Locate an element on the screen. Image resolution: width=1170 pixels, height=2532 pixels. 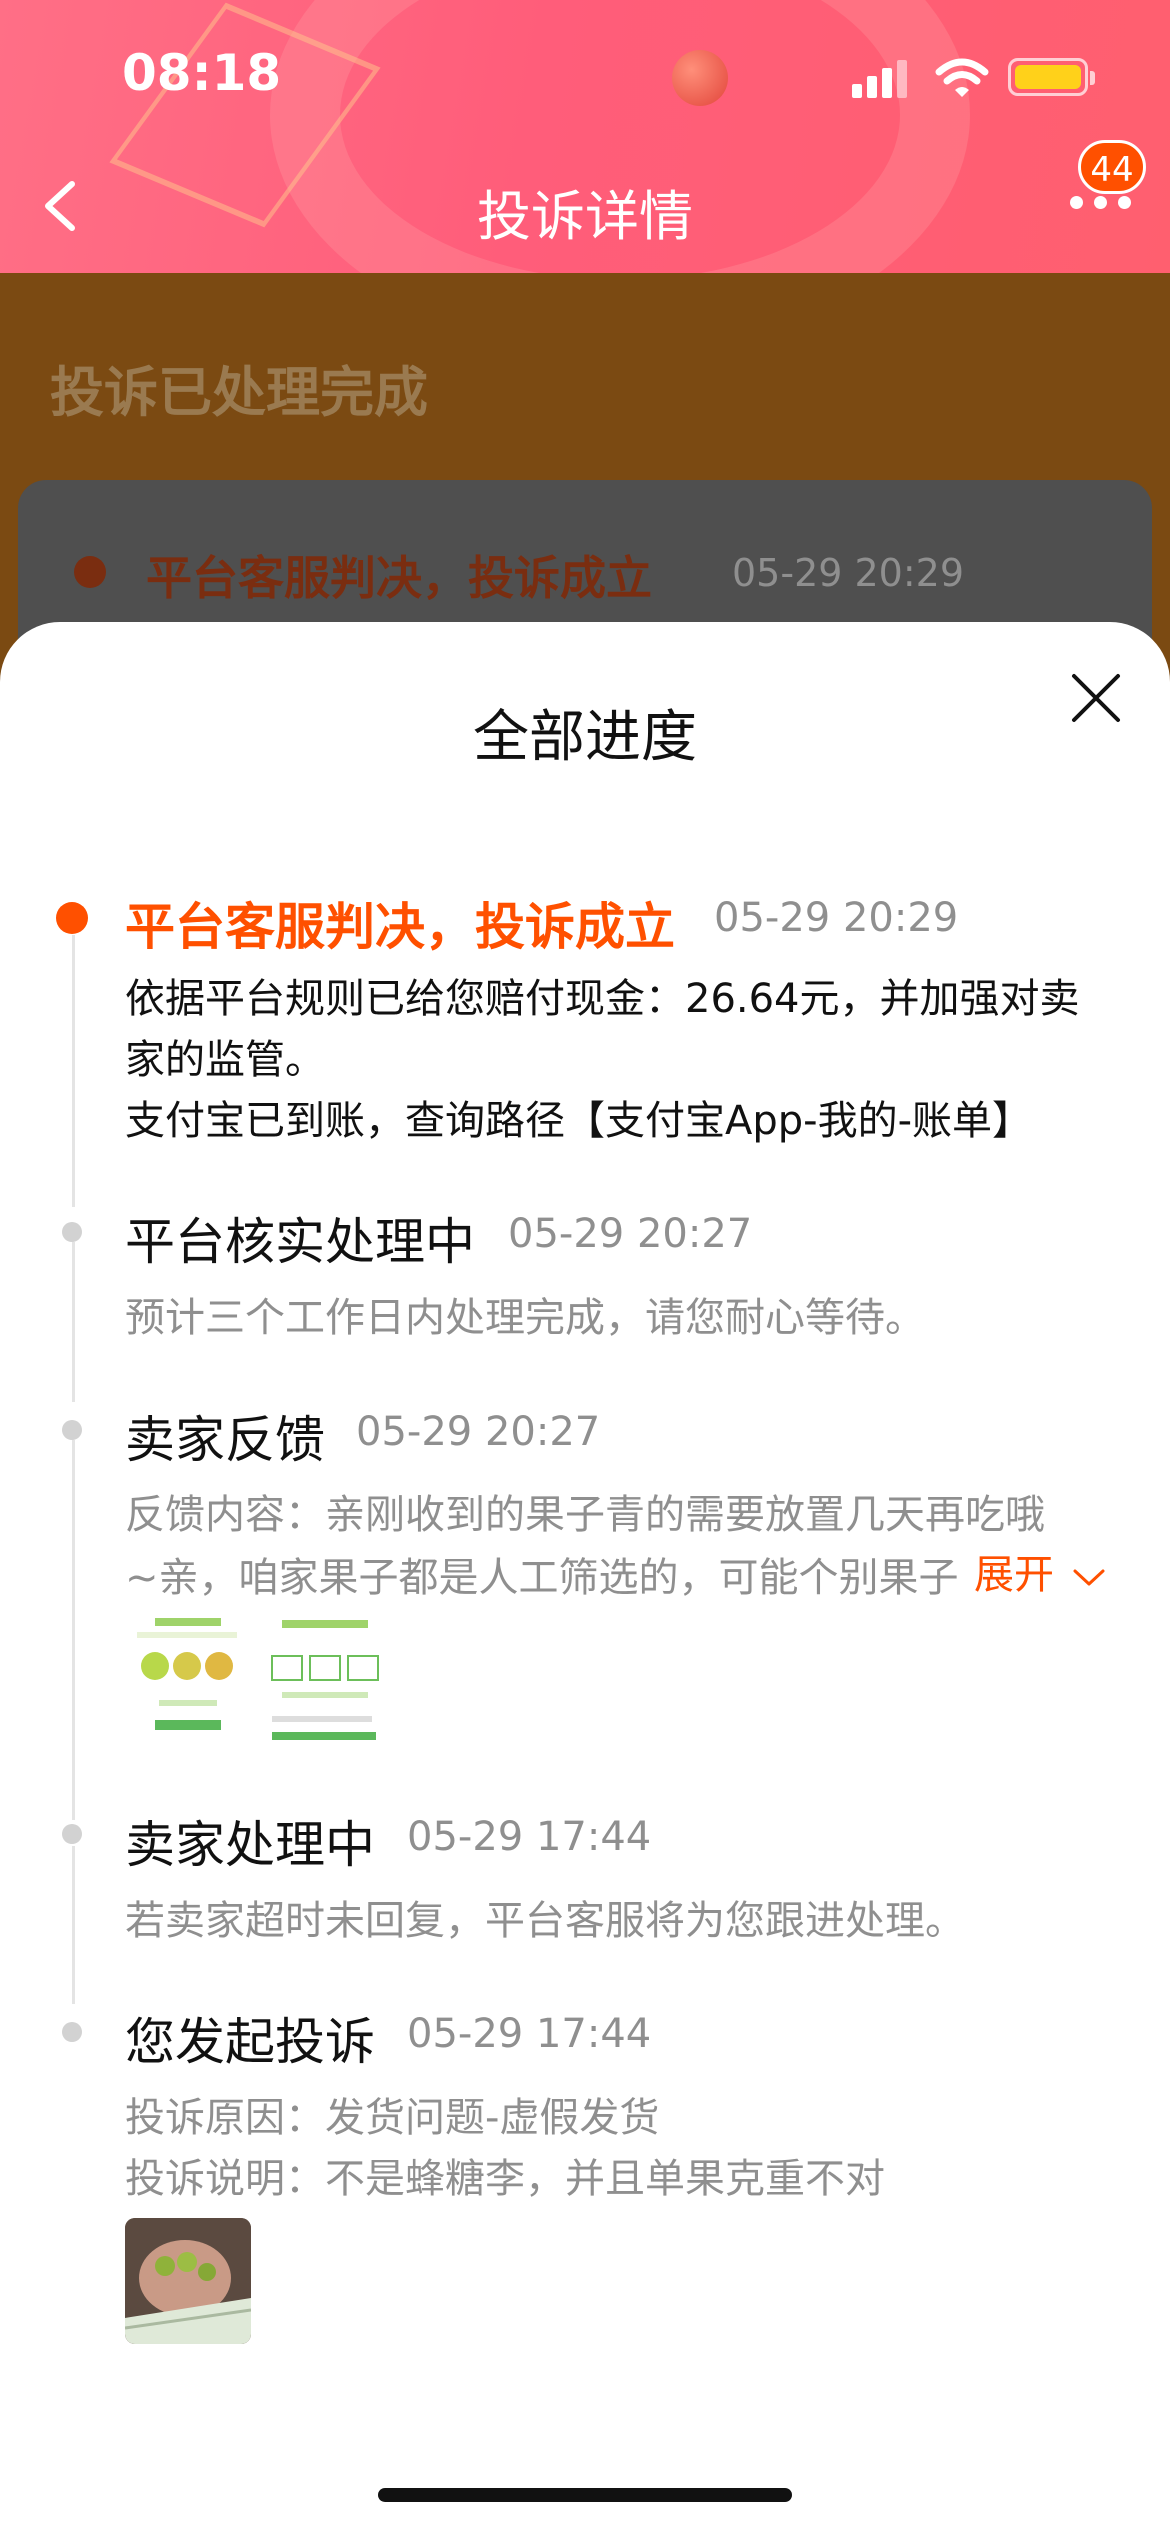
header-decoration-ball is located at coordinates (700, 78).